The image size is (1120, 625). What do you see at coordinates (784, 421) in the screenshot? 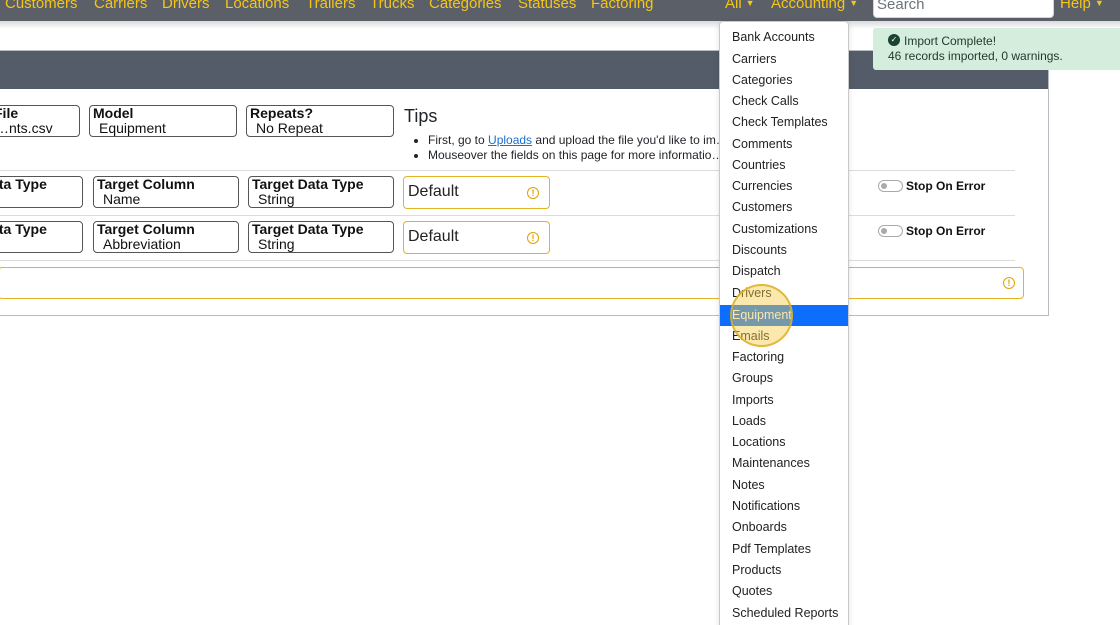
I see `menu-item-loads: Loads` at bounding box center [784, 421].